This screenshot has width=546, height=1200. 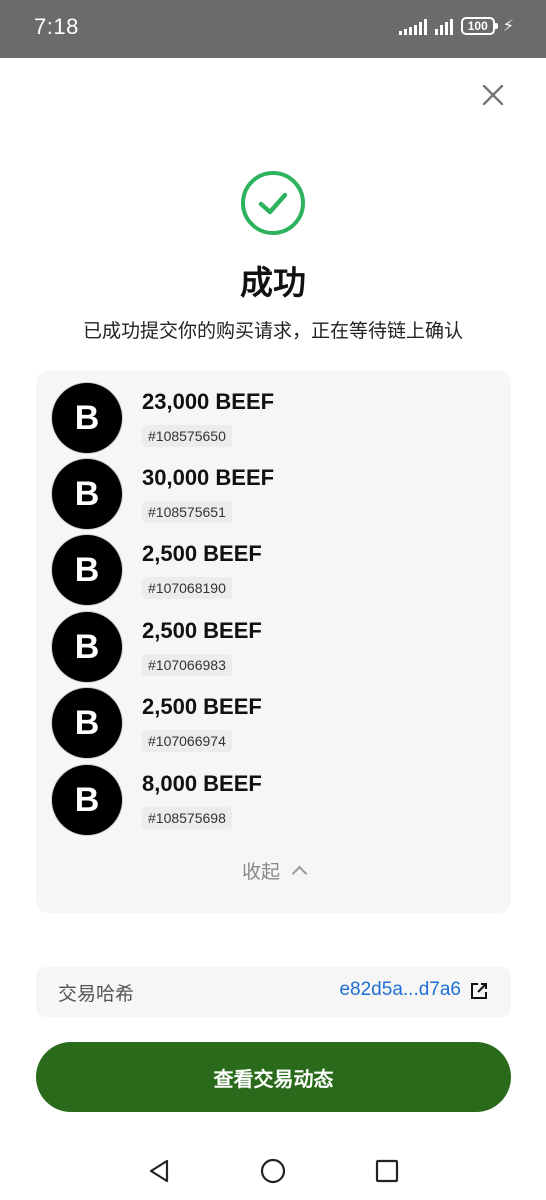 I want to click on item-id-badge: #107066983, so click(x=187, y=665).